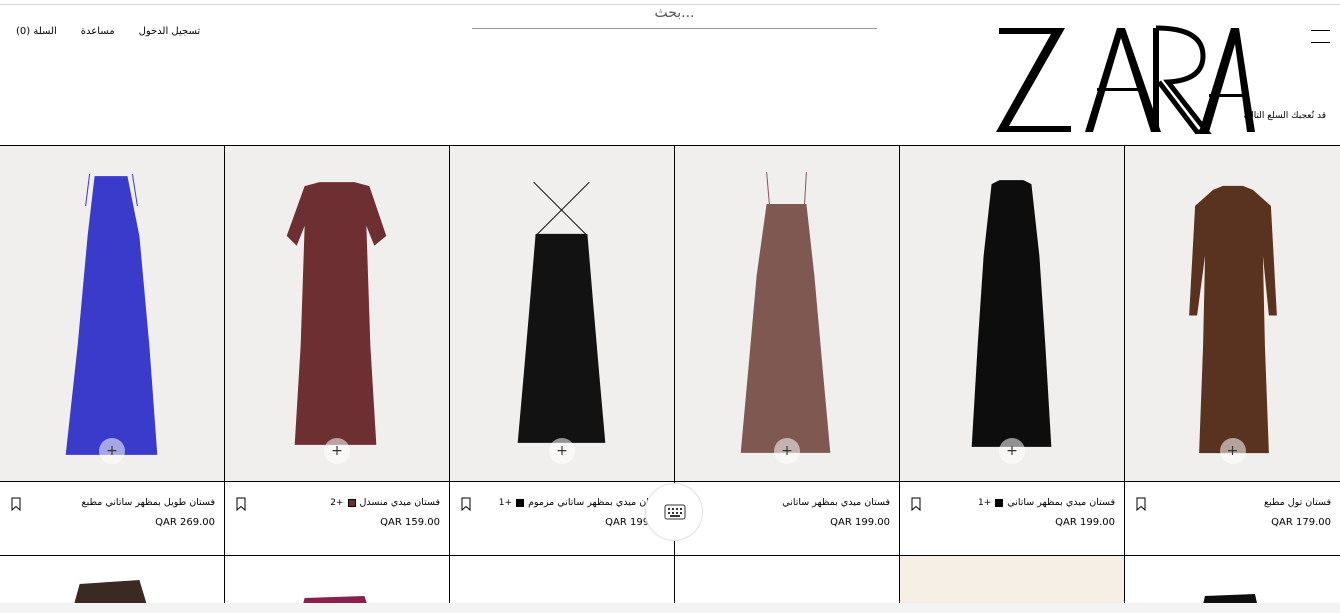 The image size is (1340, 613). I want to click on product-info: فستان ميدي منسدل +2 QAR 159.00, so click(337, 522).